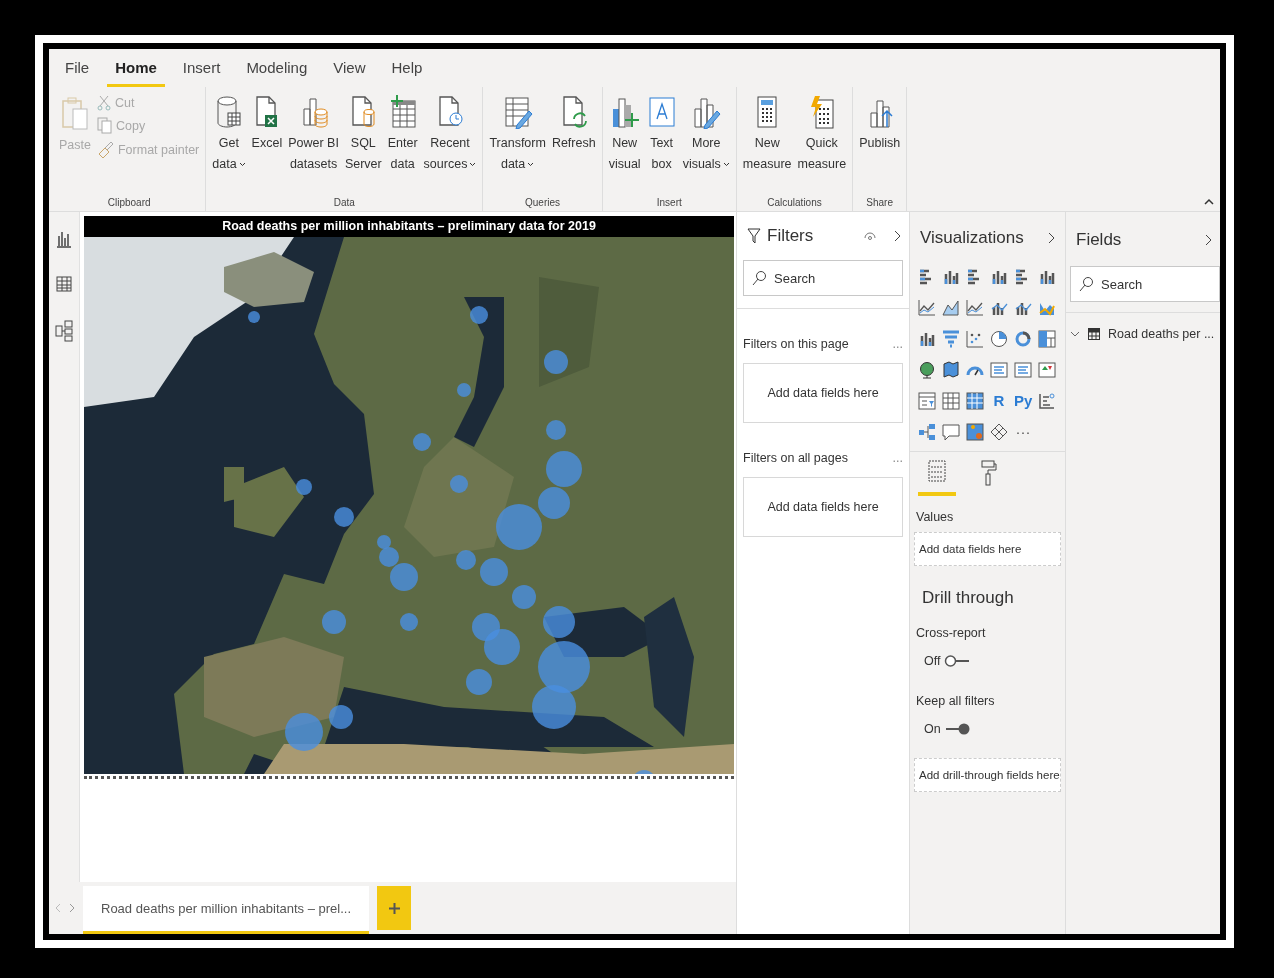 The width and height of the screenshot is (1274, 978). What do you see at coordinates (999, 432) in the screenshot?
I see `diamond-pattern-icon` at bounding box center [999, 432].